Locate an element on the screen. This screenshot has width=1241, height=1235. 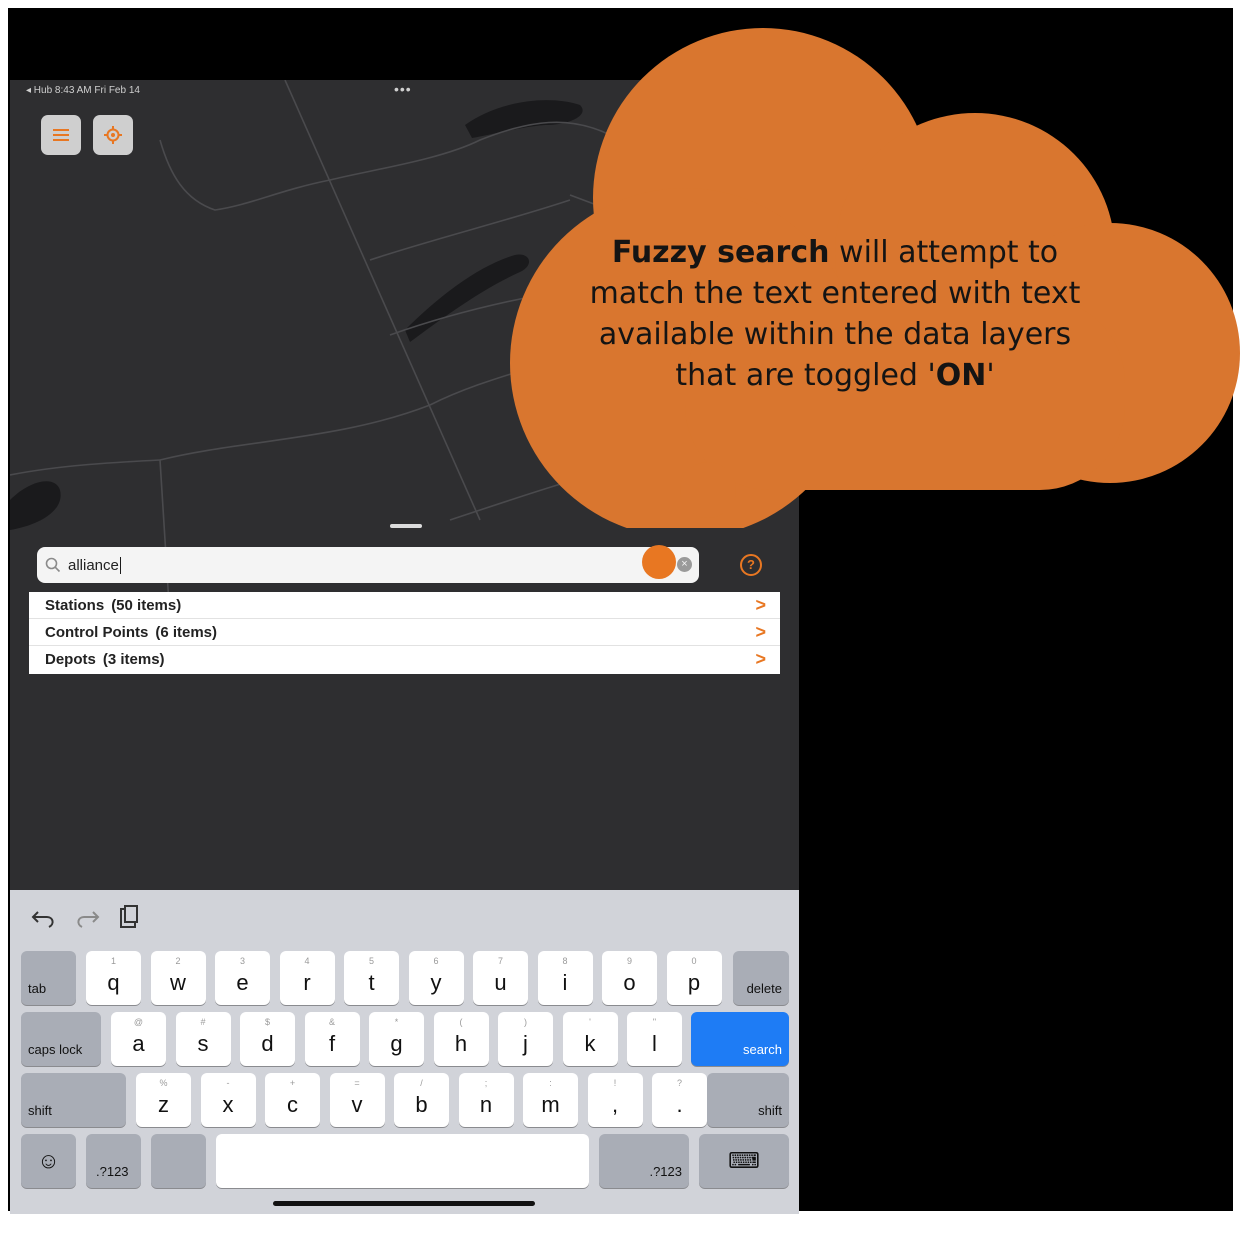
key-s: # s is located at coordinates (203, 1039).